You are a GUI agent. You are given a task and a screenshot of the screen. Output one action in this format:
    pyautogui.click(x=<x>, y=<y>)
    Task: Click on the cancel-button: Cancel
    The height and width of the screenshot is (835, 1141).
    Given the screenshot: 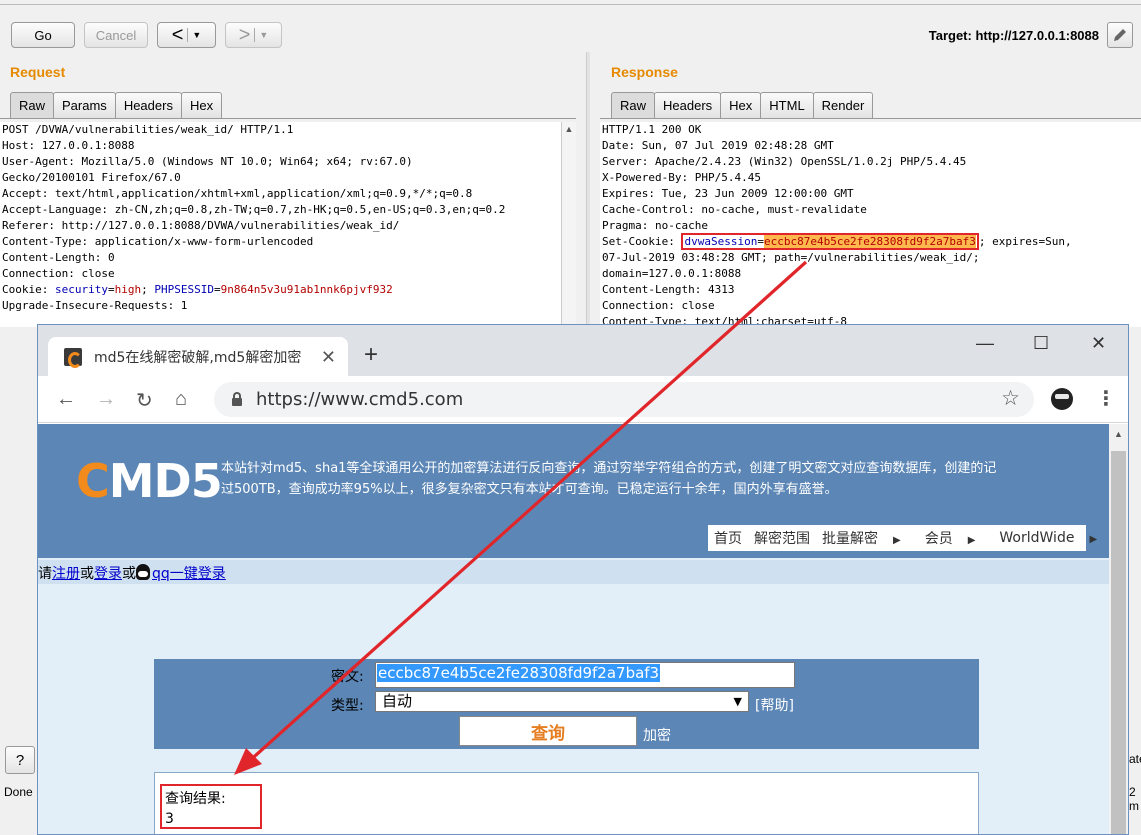 What is the action you would take?
    pyautogui.click(x=116, y=35)
    